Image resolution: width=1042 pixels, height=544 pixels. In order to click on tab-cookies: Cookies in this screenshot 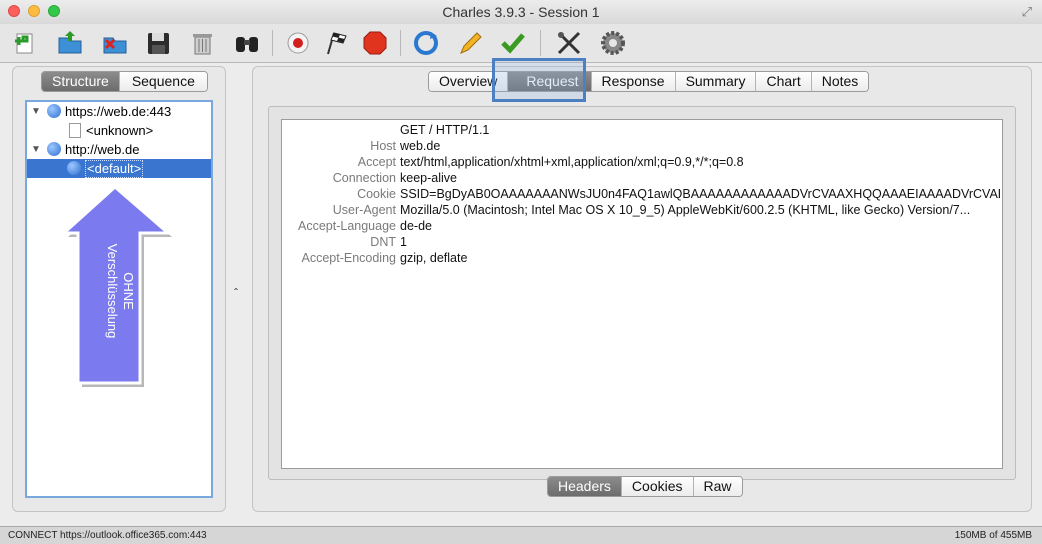, I will do `click(656, 486)`.